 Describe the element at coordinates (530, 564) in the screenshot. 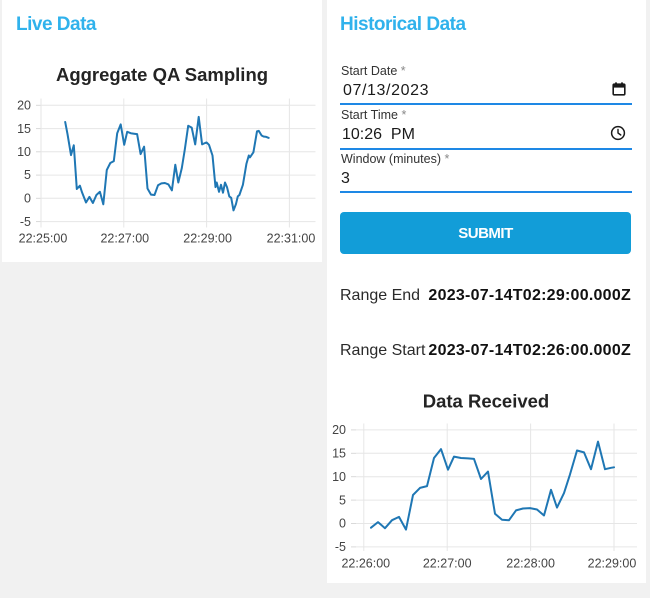

I see `svg-text: 22:28:00` at that location.